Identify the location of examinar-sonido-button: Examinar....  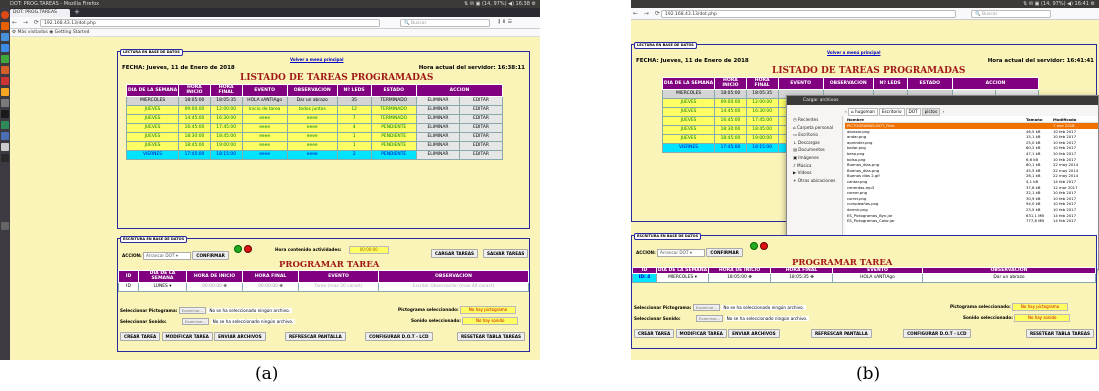
(195, 321).